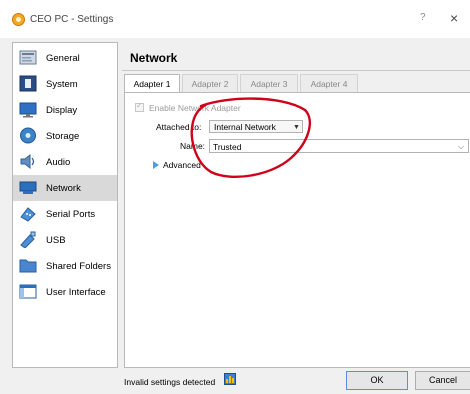 This screenshot has width=470, height=394. What do you see at coordinates (195, 108) in the screenshot?
I see `enable-adapter-label: Enable Network Adapter` at bounding box center [195, 108].